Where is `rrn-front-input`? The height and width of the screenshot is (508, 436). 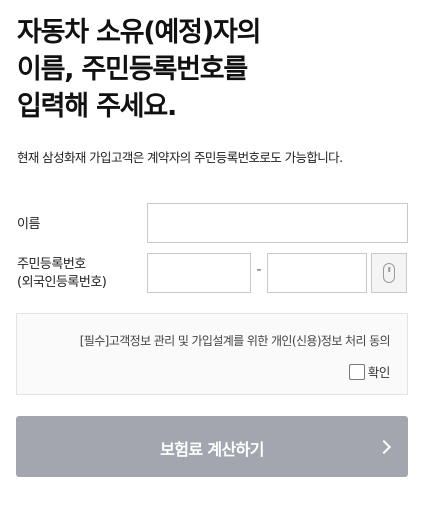
rrn-front-input is located at coordinates (199, 273).